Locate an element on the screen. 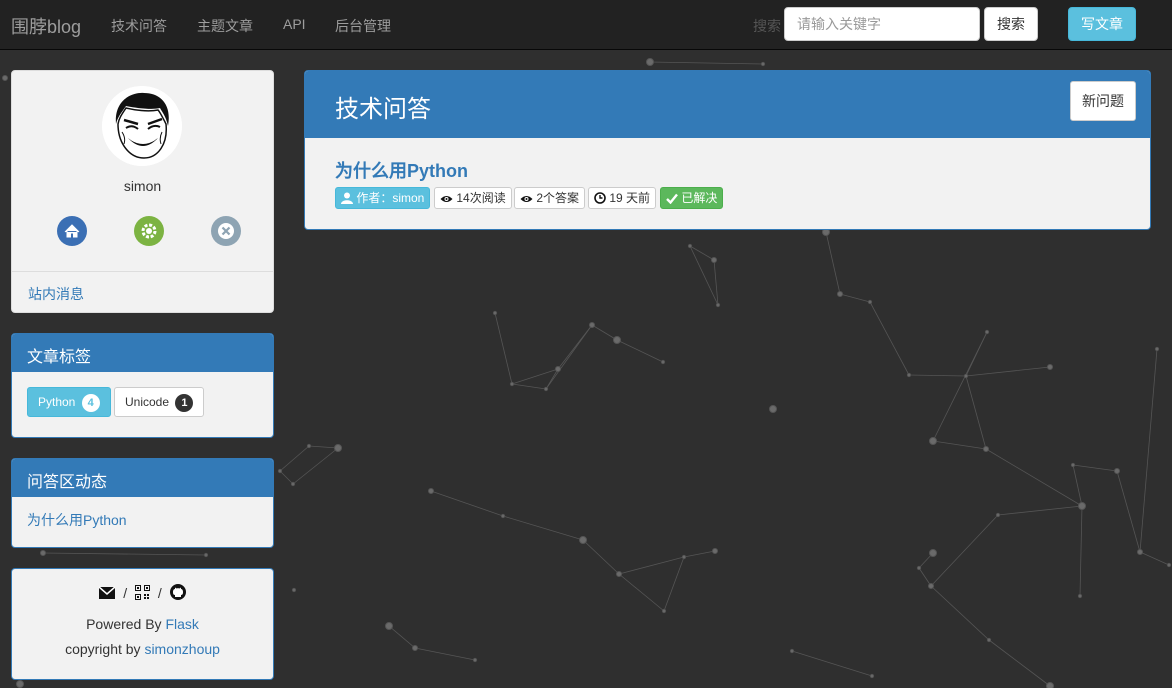 The height and width of the screenshot is (688, 1172). author-link: simonzhoup is located at coordinates (182, 649).